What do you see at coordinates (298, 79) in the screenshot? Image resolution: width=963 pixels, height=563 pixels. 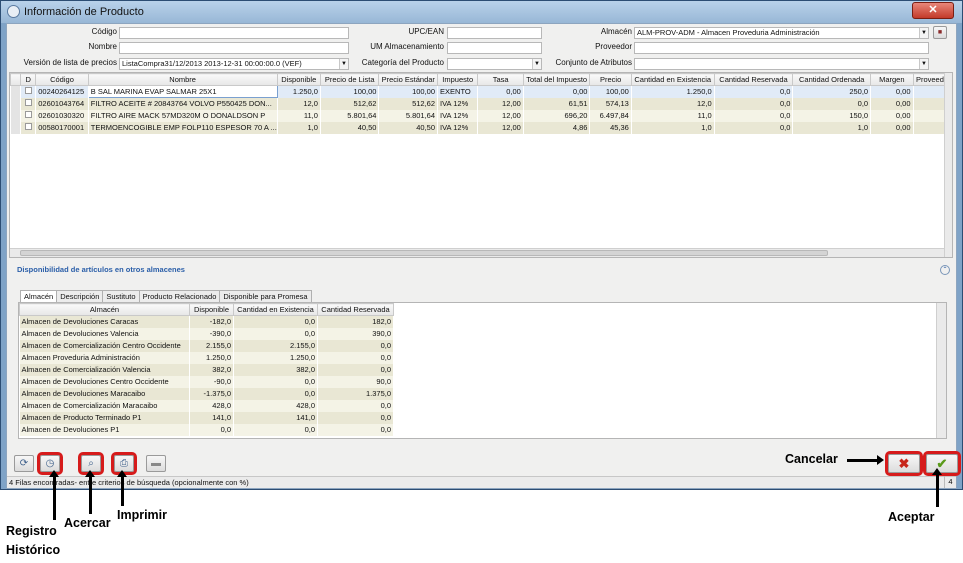 I see `column-header: Disponible` at bounding box center [298, 79].